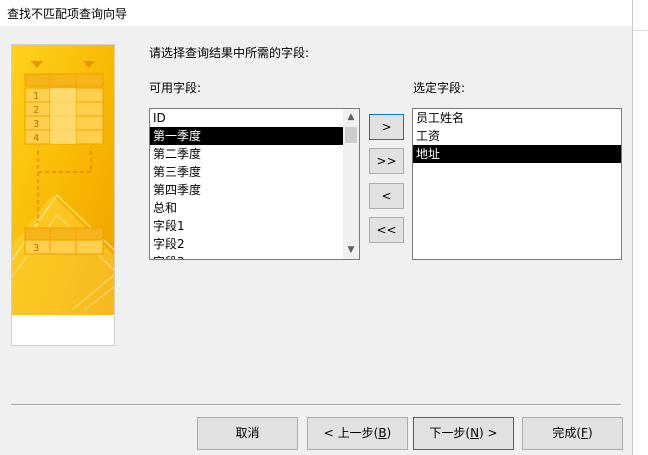  What do you see at coordinates (382, 433) in the screenshot?
I see `back-hotkey: B` at bounding box center [382, 433].